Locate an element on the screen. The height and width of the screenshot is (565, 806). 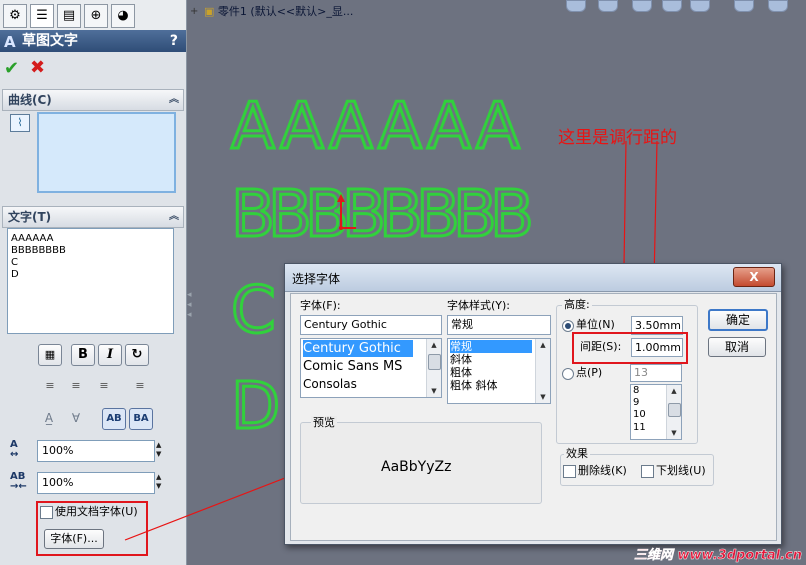
underline-checkbox is located at coordinates (647, 471).